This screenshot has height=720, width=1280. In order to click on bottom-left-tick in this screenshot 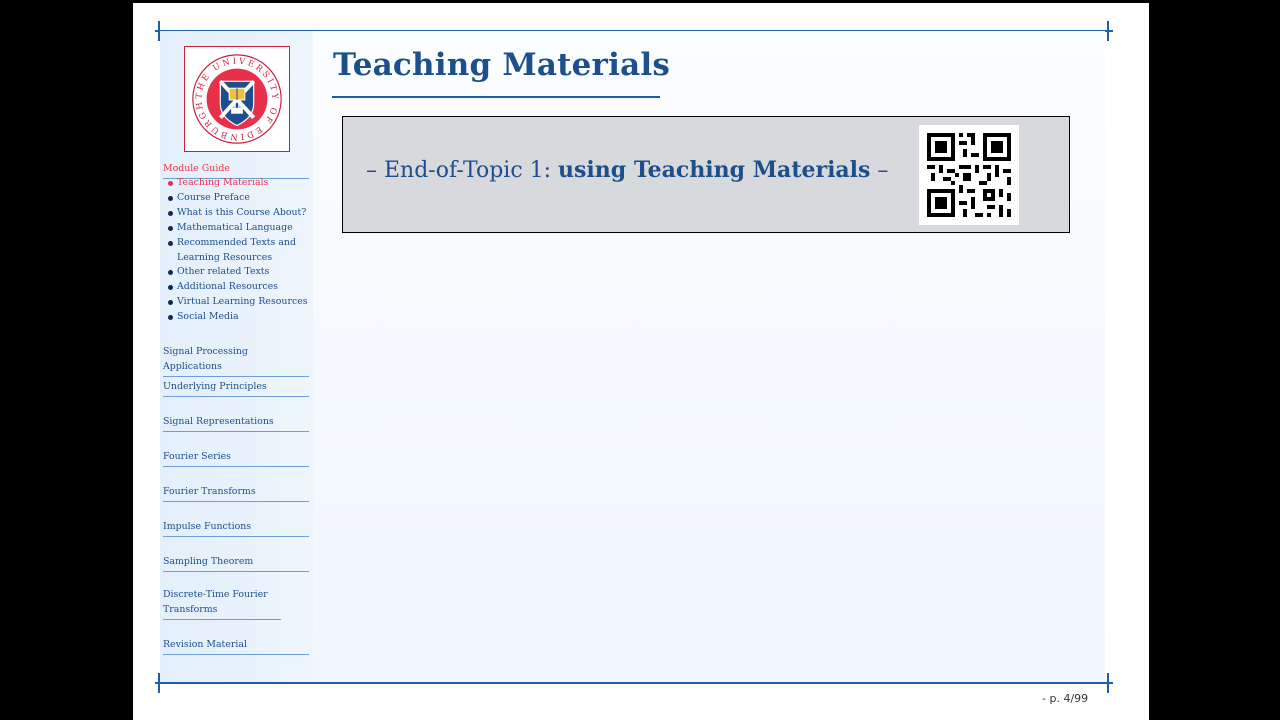, I will do `click(159, 683)`.